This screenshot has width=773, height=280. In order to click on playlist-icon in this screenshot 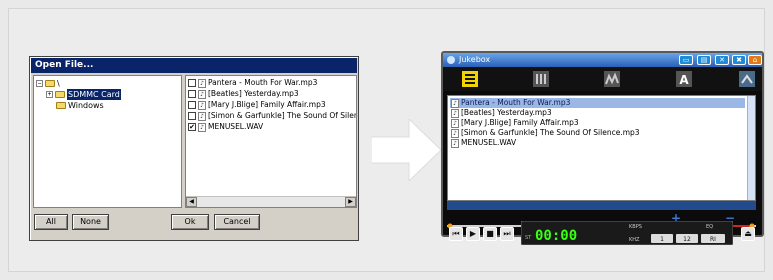, I will do `click(470, 79)`.